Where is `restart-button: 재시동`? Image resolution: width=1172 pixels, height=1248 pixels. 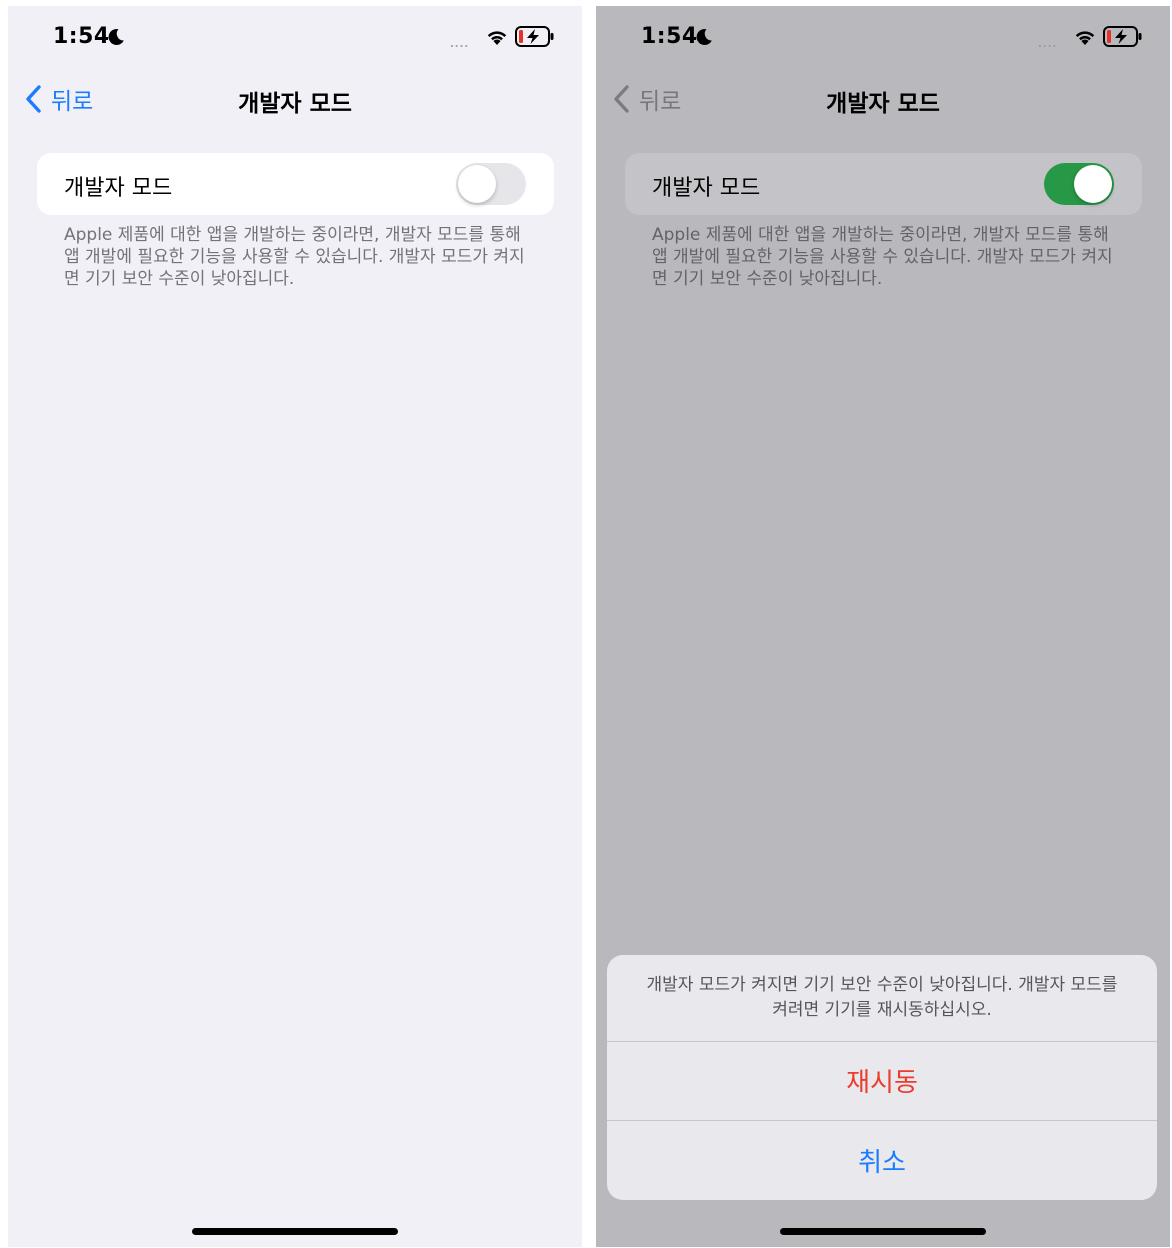
restart-button: 재시동 is located at coordinates (882, 1080).